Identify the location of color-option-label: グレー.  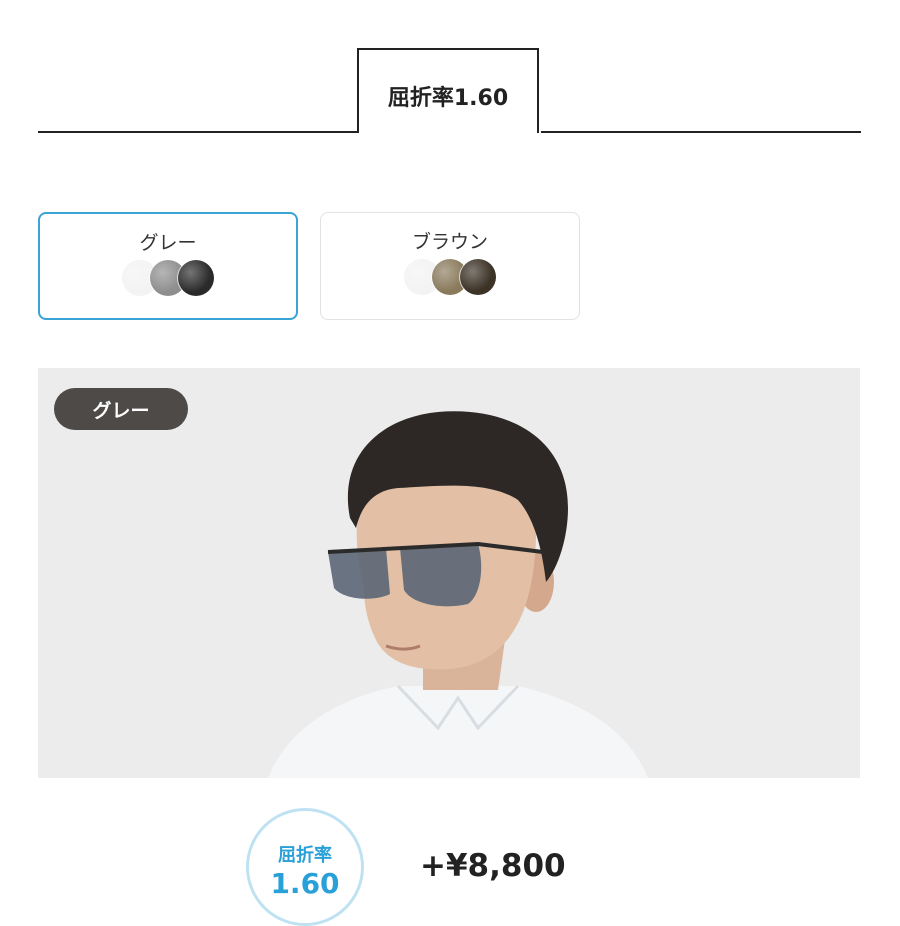
(168, 243).